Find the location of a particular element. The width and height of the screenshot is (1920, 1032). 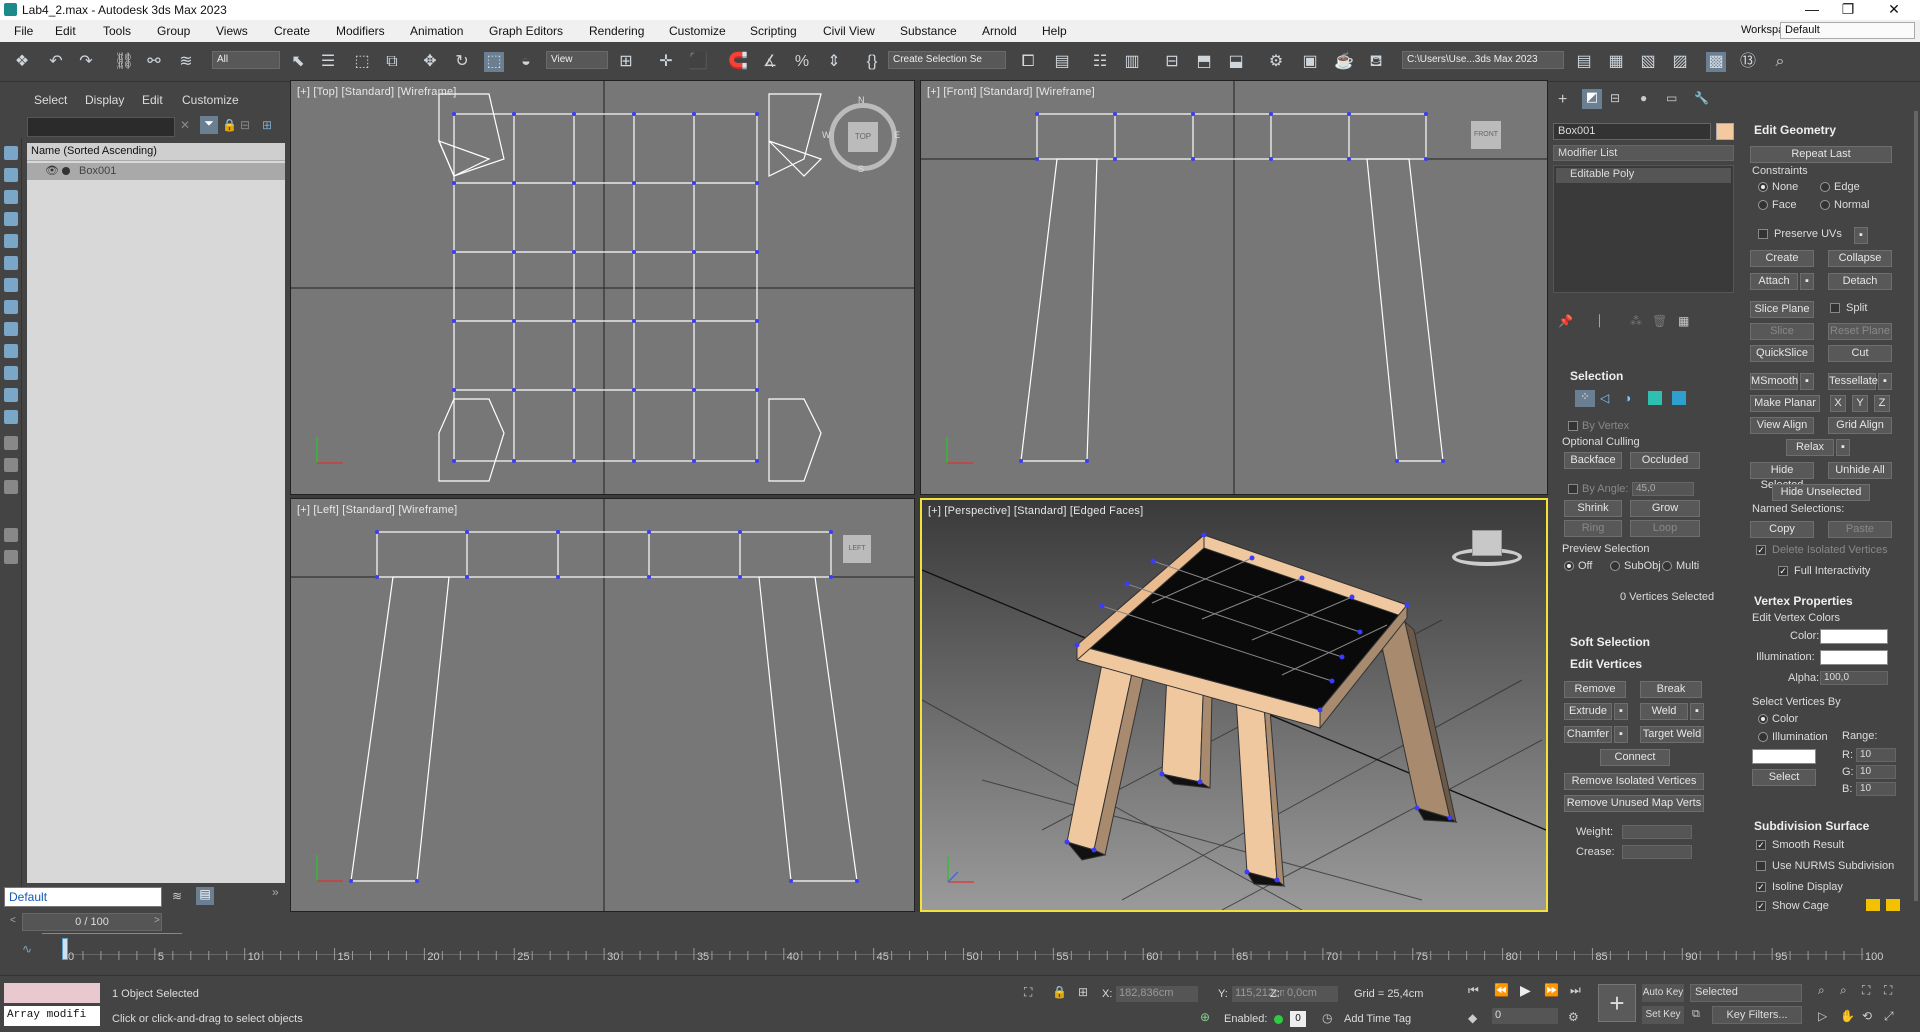

slice-button: Slice is located at coordinates (1782, 331).